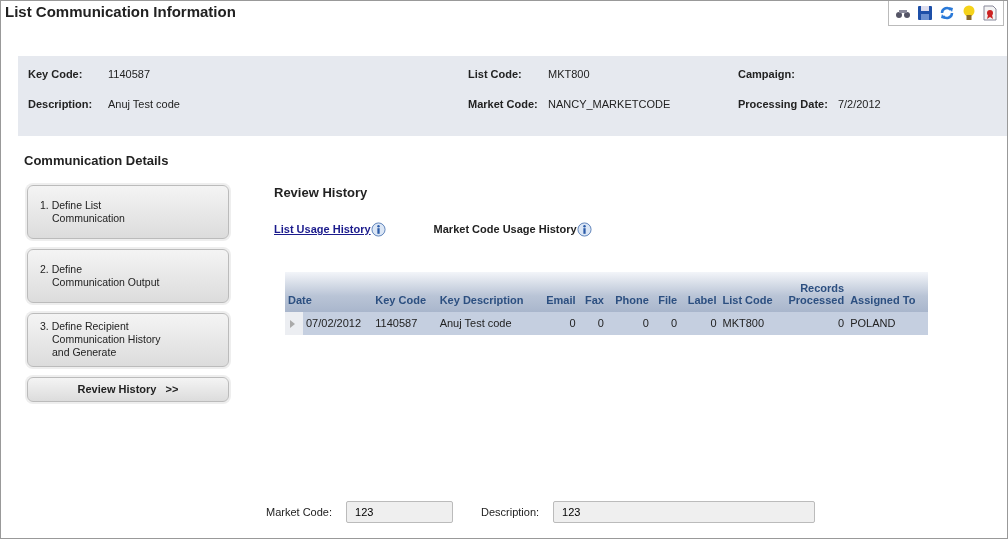 The height and width of the screenshot is (539, 1008). I want to click on section-title: Communication Details, so click(97, 161).